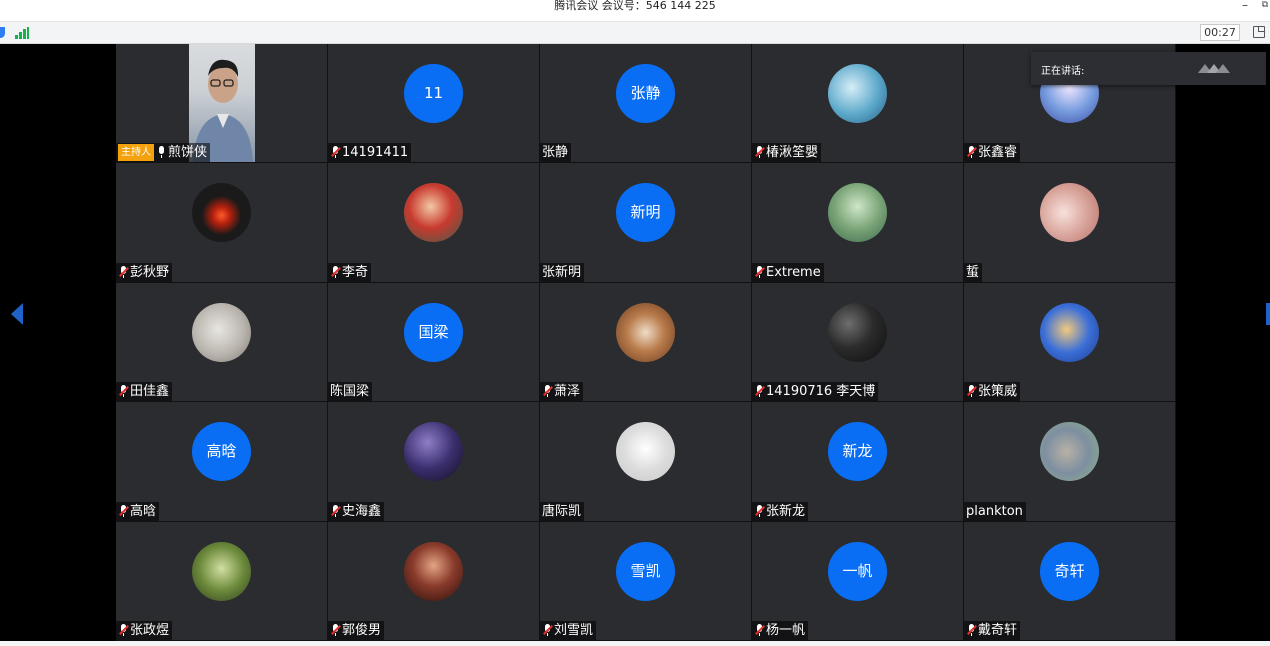 This screenshot has height=646, width=1270. What do you see at coordinates (793, 272) in the screenshot?
I see `participant-name: Extreme` at bounding box center [793, 272].